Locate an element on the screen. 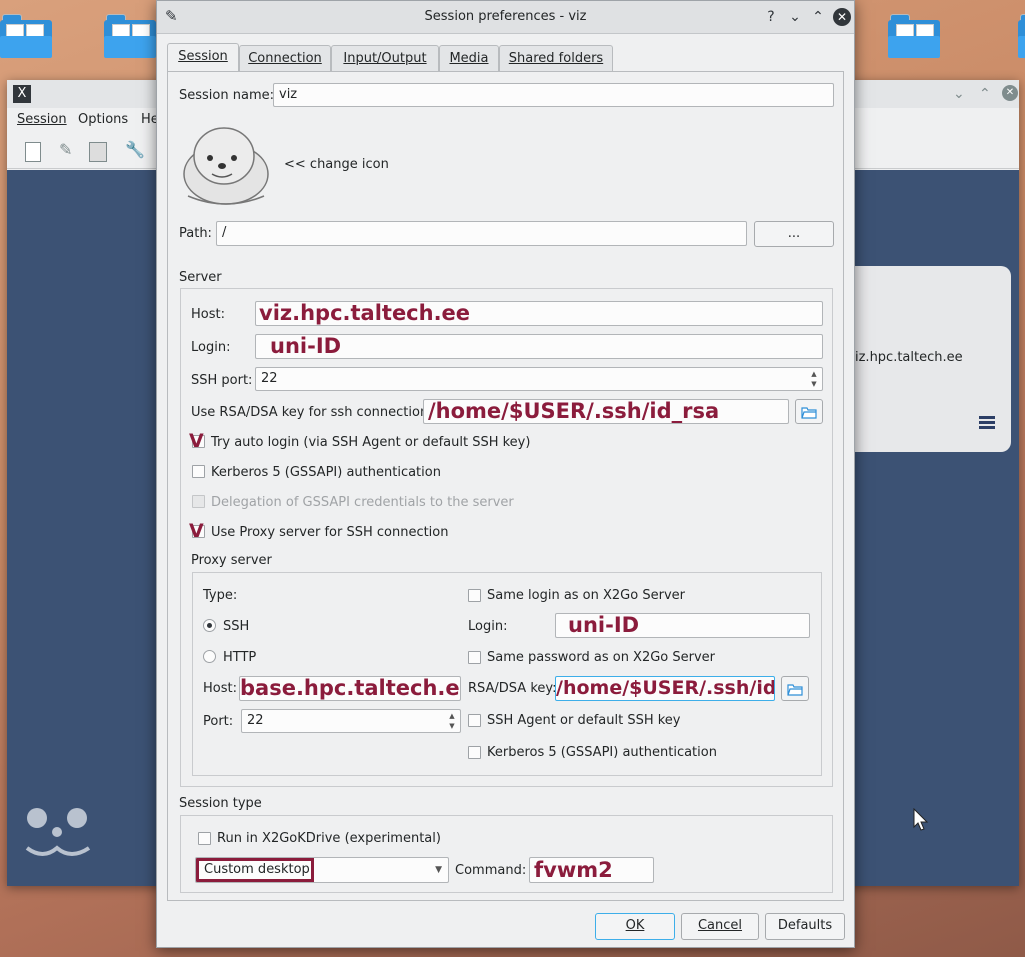 The width and height of the screenshot is (1025, 957). close-button: ✕ is located at coordinates (842, 17).